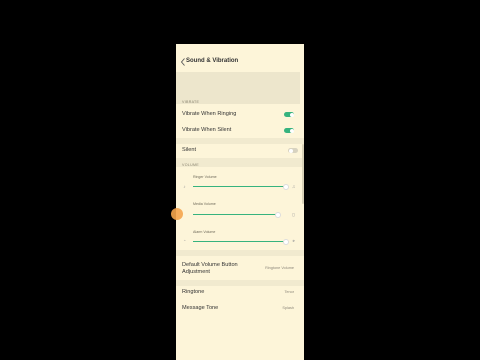 The height and width of the screenshot is (360, 480). I want to click on vibrate-when-silent-toggle, so click(289, 130).